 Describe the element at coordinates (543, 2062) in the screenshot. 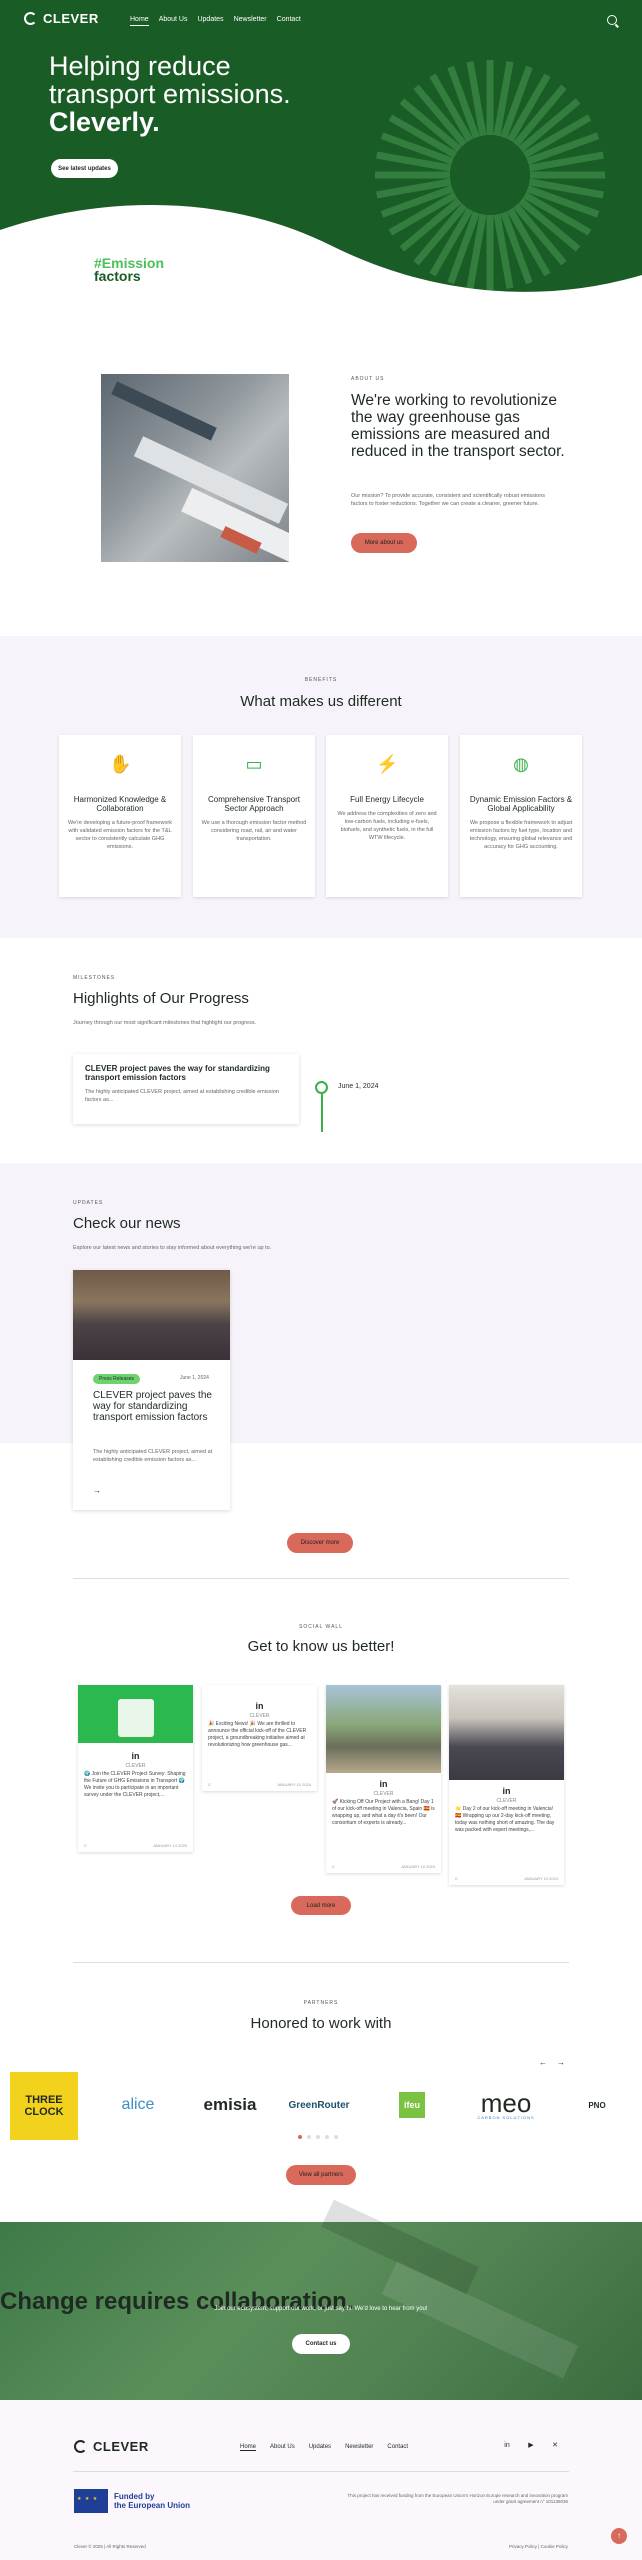

I see `arrow-left-icon: ←` at that location.